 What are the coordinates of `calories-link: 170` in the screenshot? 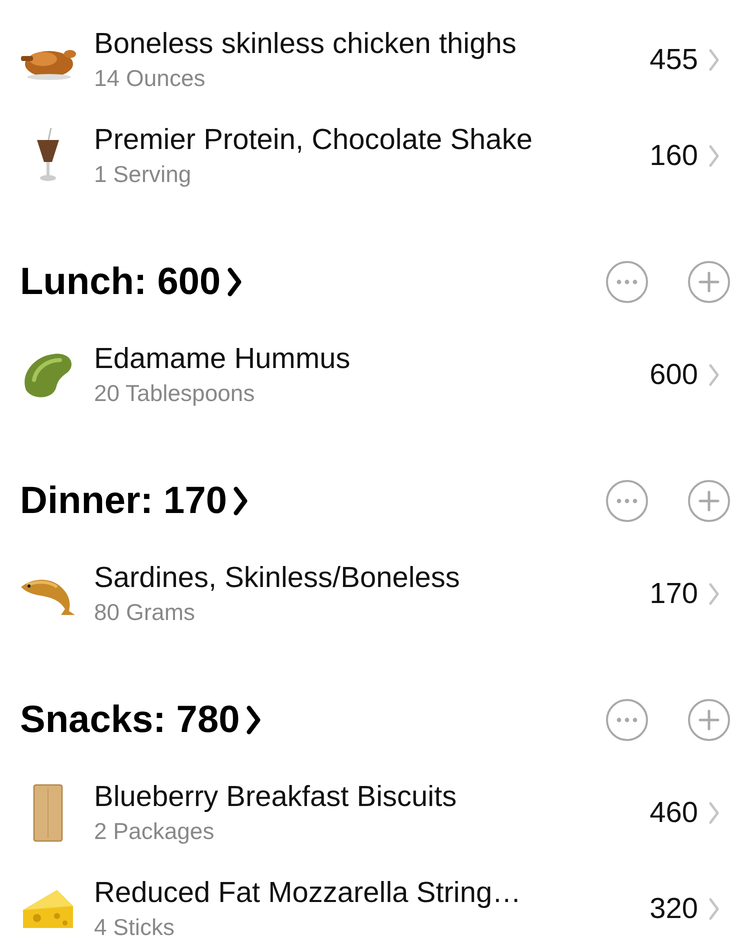 It's located at (685, 594).